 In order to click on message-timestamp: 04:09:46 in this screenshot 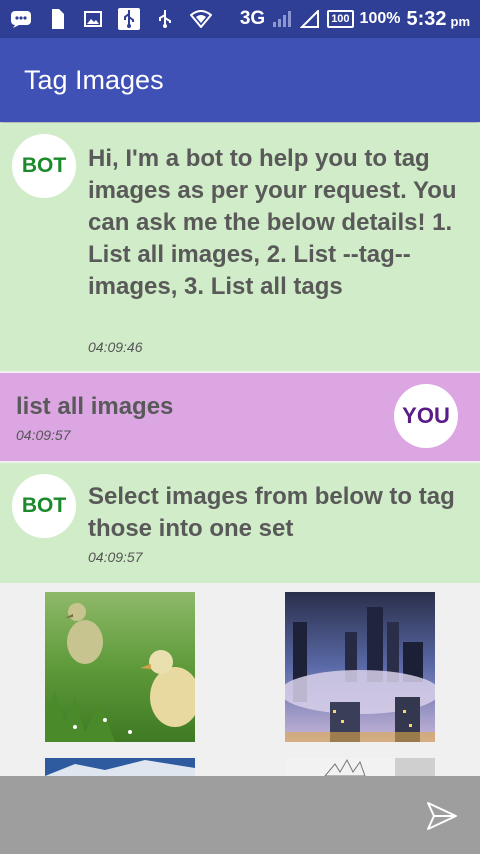, I will do `click(115, 347)`.